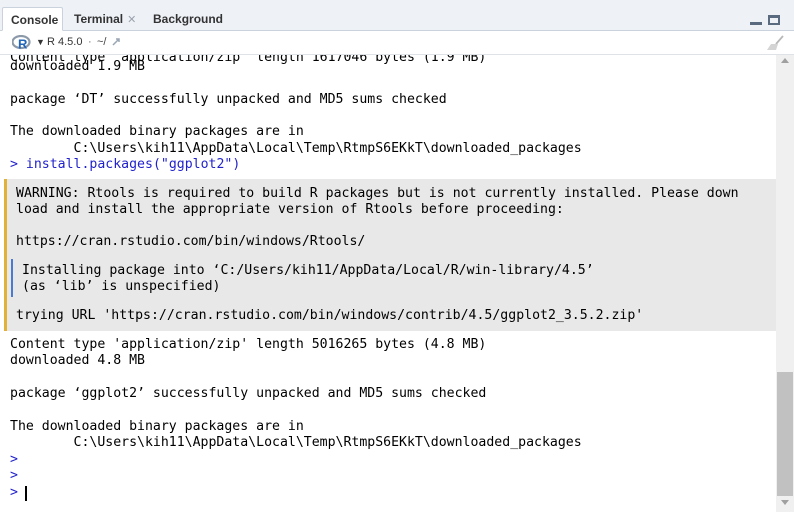  I want to click on go-to-directory-icon, so click(118, 42).